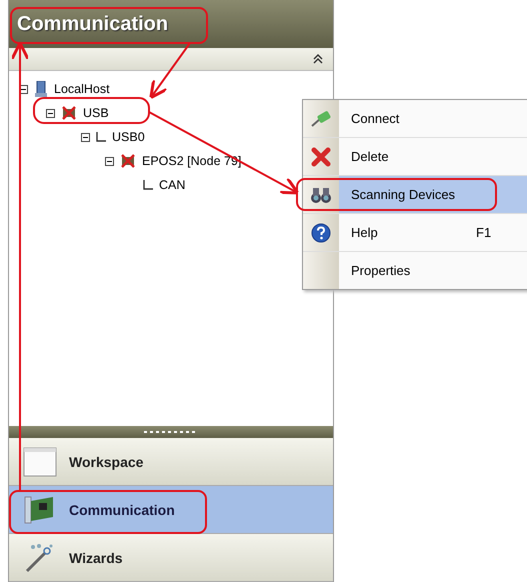 This screenshot has width=527, height=582. What do you see at coordinates (415, 270) in the screenshot?
I see `menu-item: Properties` at bounding box center [415, 270].